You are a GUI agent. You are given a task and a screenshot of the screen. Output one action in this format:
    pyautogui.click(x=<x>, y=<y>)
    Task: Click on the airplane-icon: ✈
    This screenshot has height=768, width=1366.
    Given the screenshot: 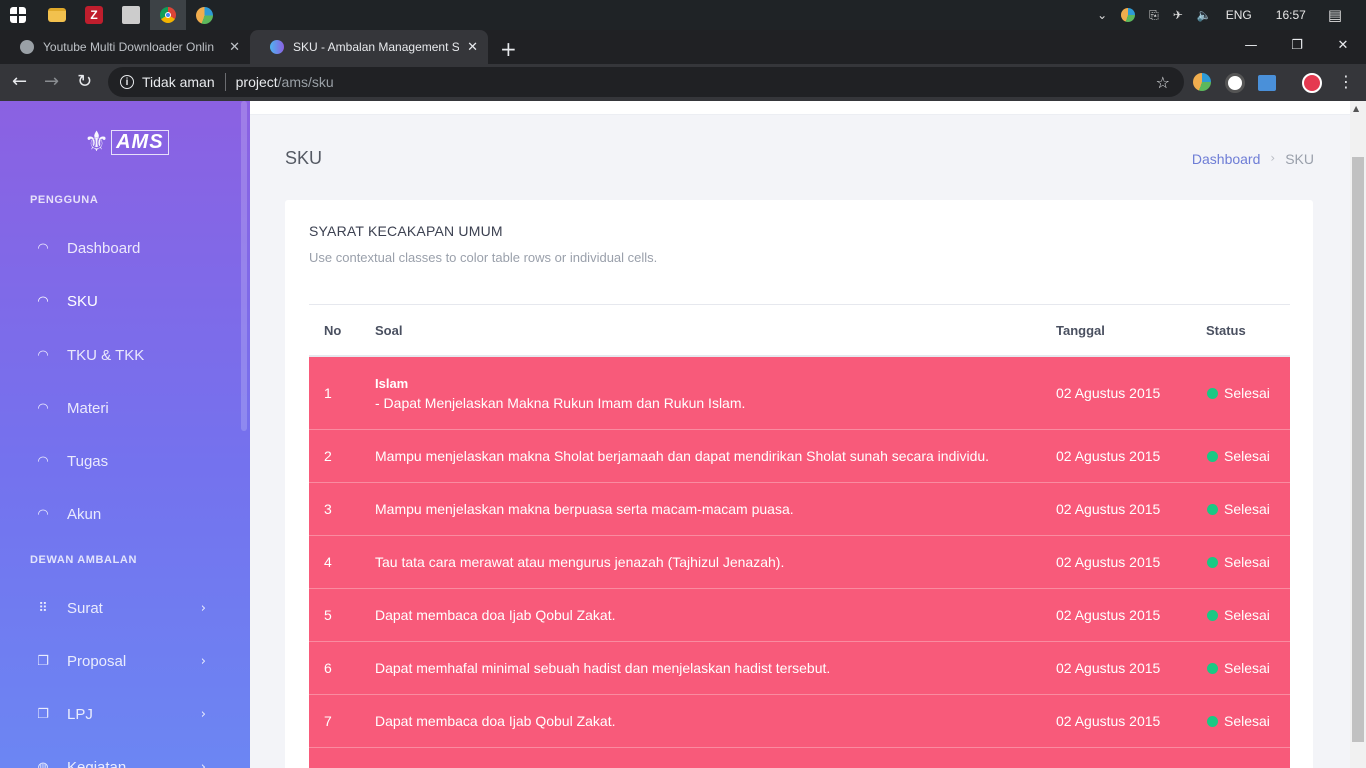 What is the action you would take?
    pyautogui.click(x=1178, y=15)
    